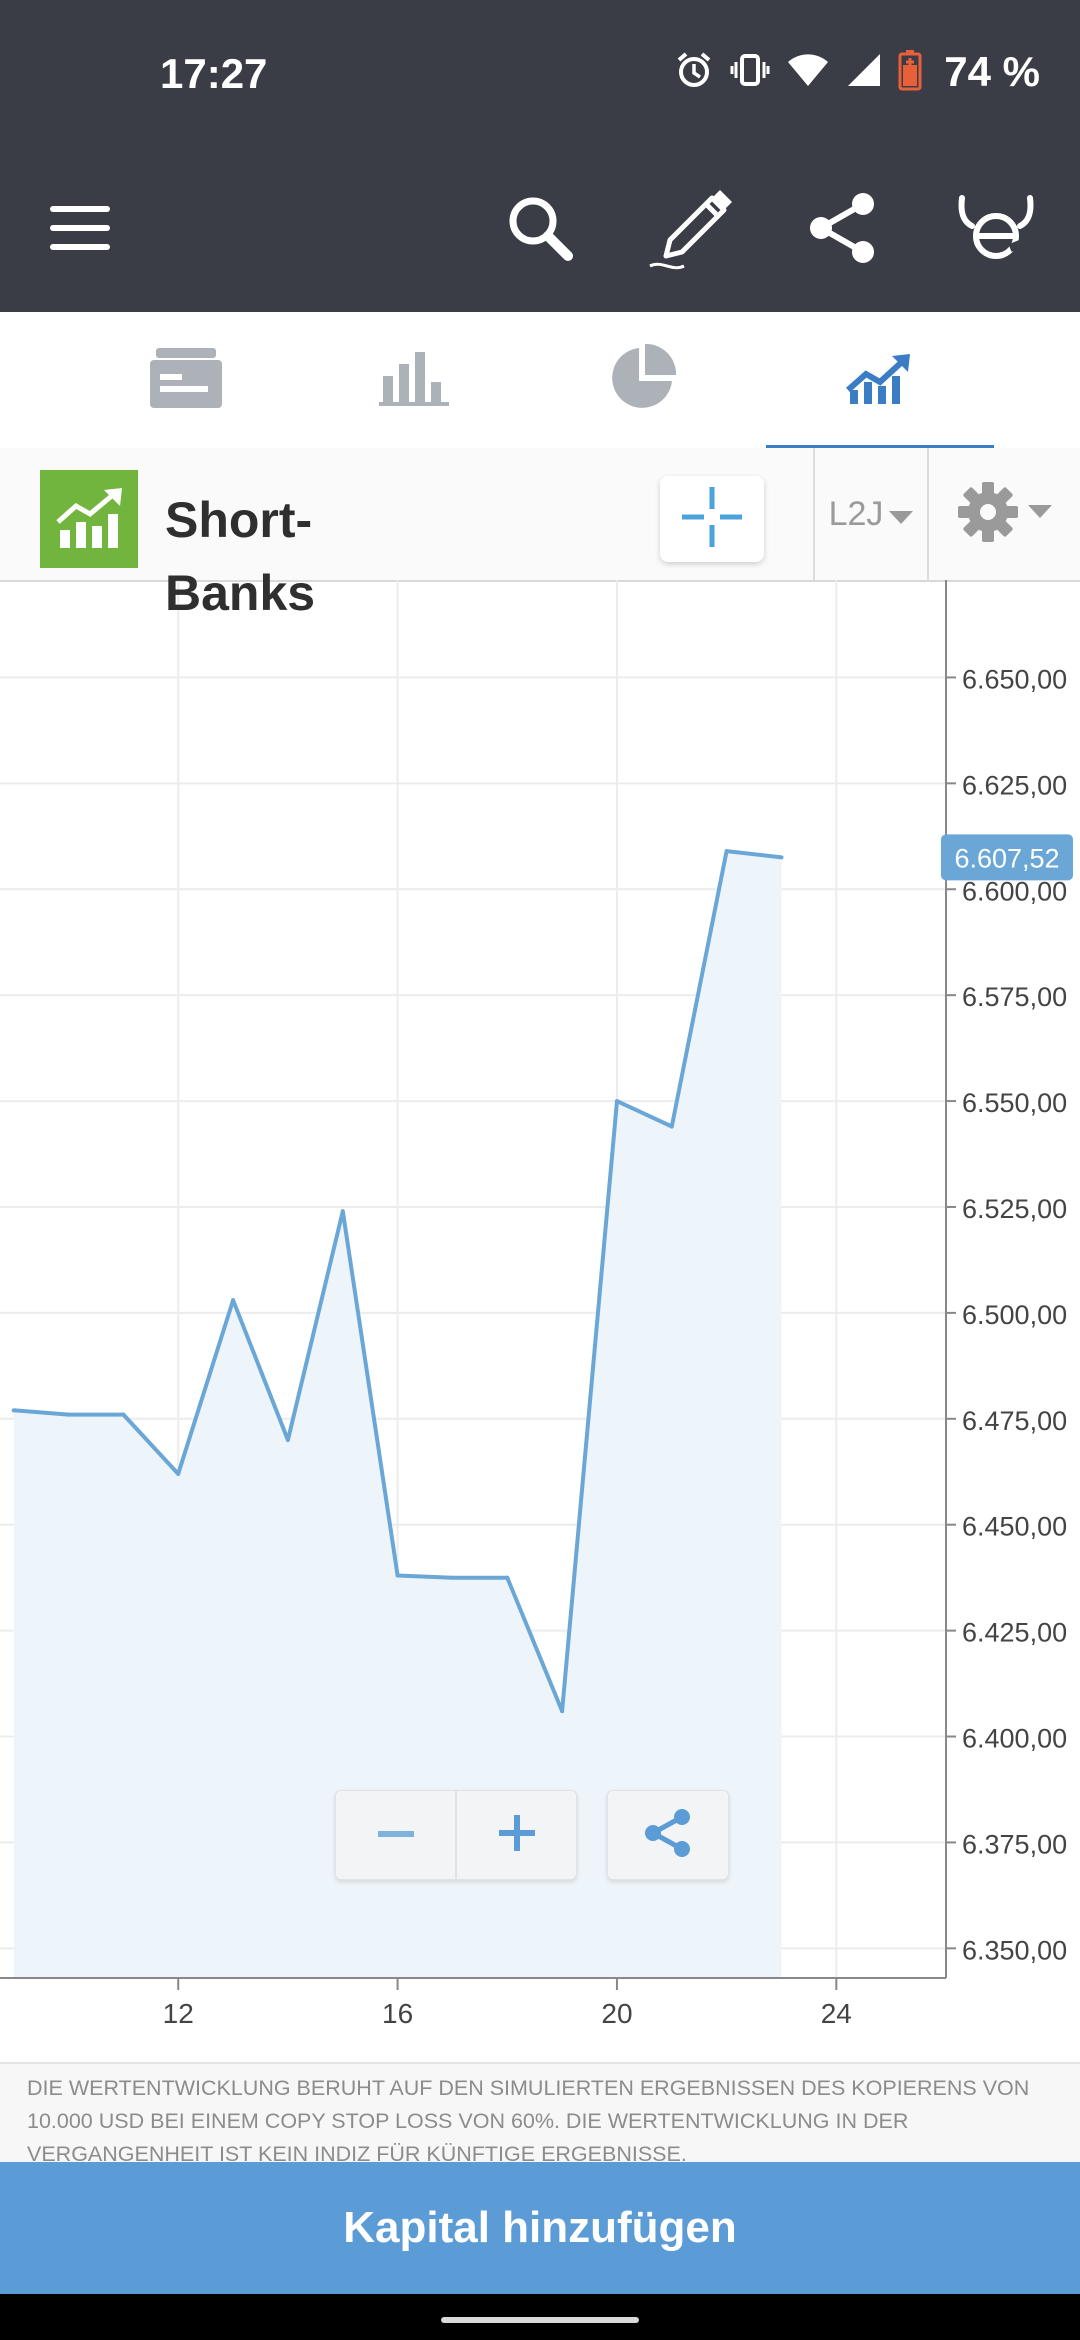  What do you see at coordinates (1014, 1315) in the screenshot?
I see `y-tick-label: 6.500,00` at bounding box center [1014, 1315].